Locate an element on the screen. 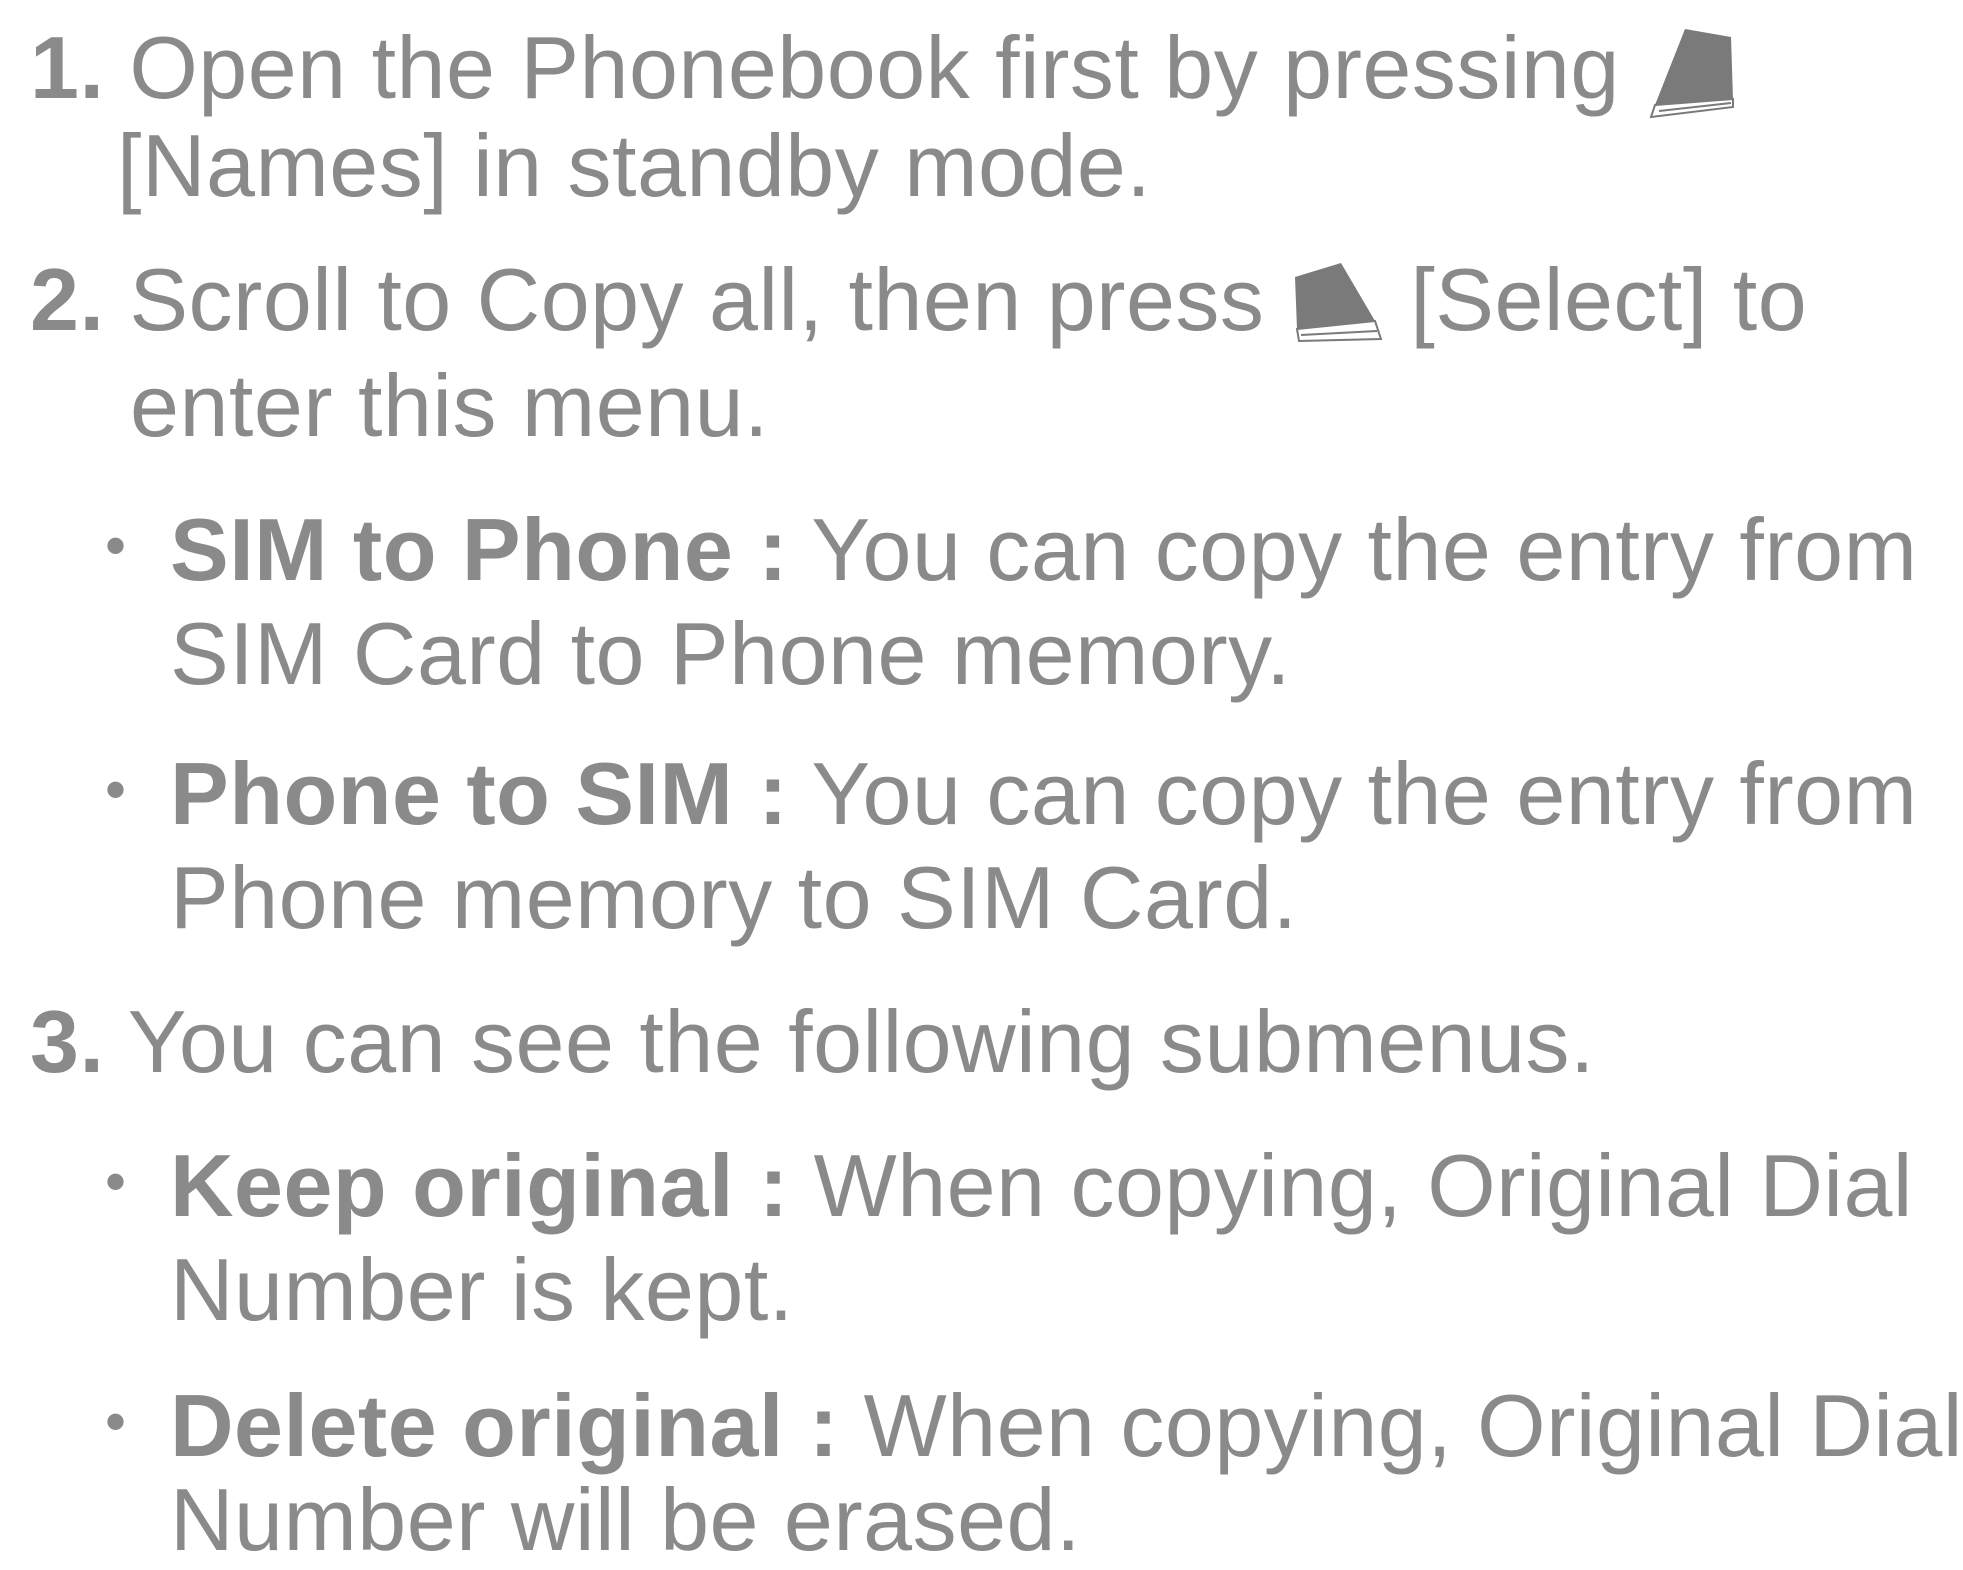  option-phone-to-sim-line-2: Phone memory to SIM Card. is located at coordinates (734, 897).